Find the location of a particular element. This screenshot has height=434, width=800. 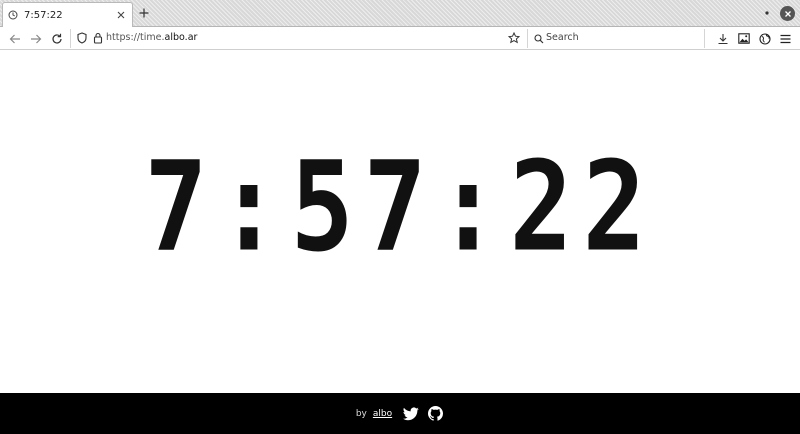

url-text: https://time.albo.ar is located at coordinates (151, 37).